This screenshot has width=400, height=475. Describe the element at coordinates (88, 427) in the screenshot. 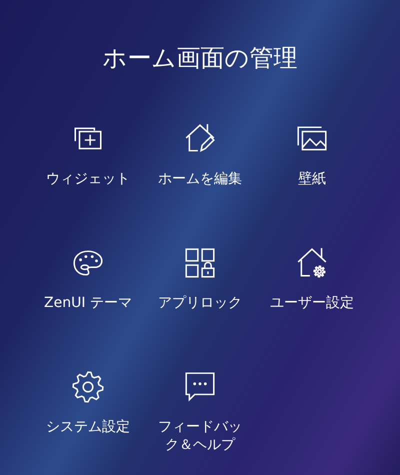

I see `menu-item: システム設定` at that location.